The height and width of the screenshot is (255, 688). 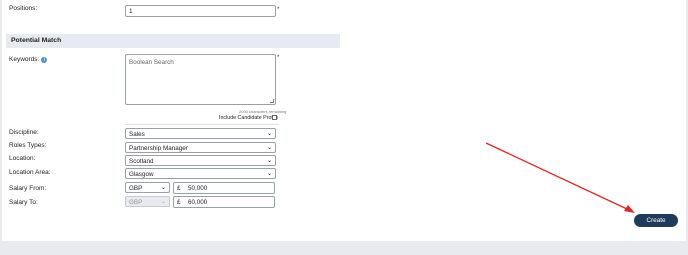 I want to click on keywords-textarea: Boolean Search, so click(x=200, y=79).